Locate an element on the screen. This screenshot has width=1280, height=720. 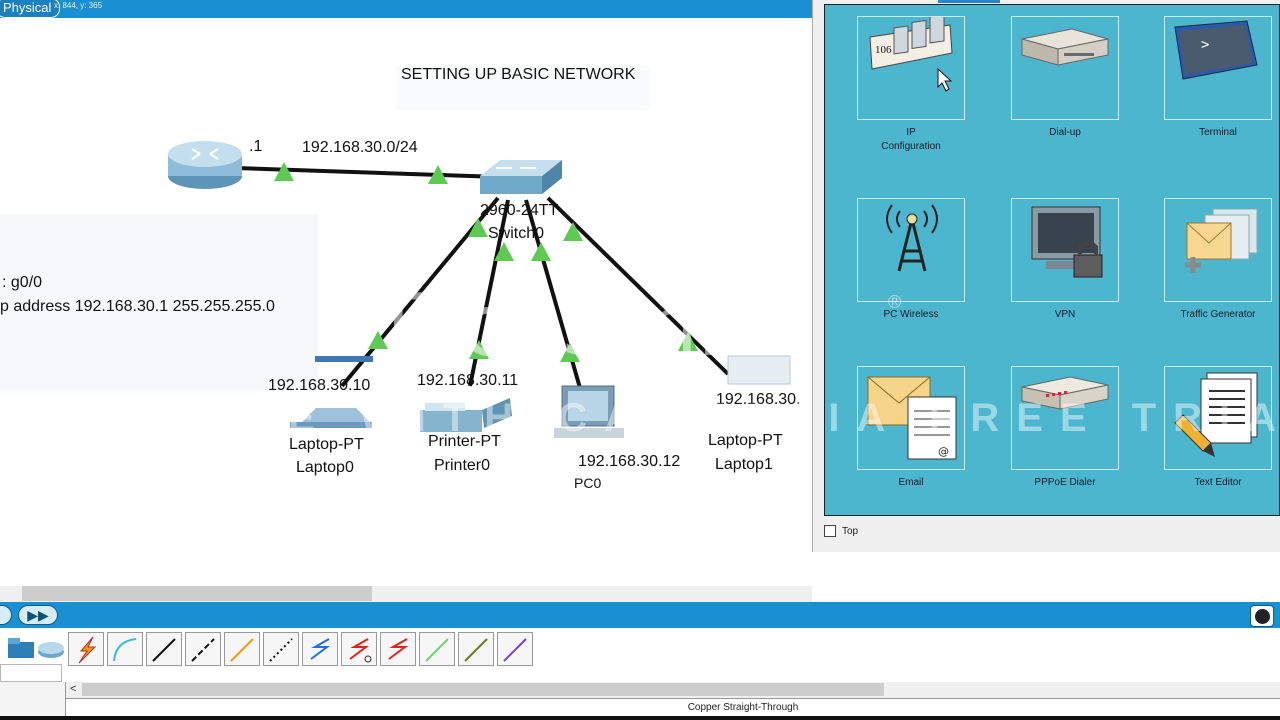
iot-custom-cable-icon is located at coordinates (476, 650).